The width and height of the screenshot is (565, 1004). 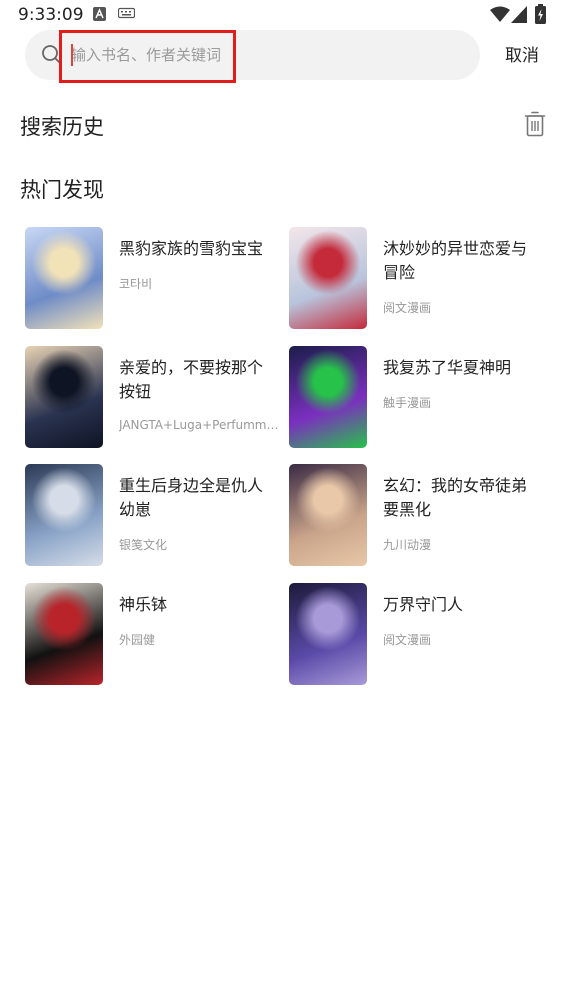 I want to click on book-author: 코타비, so click(x=136, y=284).